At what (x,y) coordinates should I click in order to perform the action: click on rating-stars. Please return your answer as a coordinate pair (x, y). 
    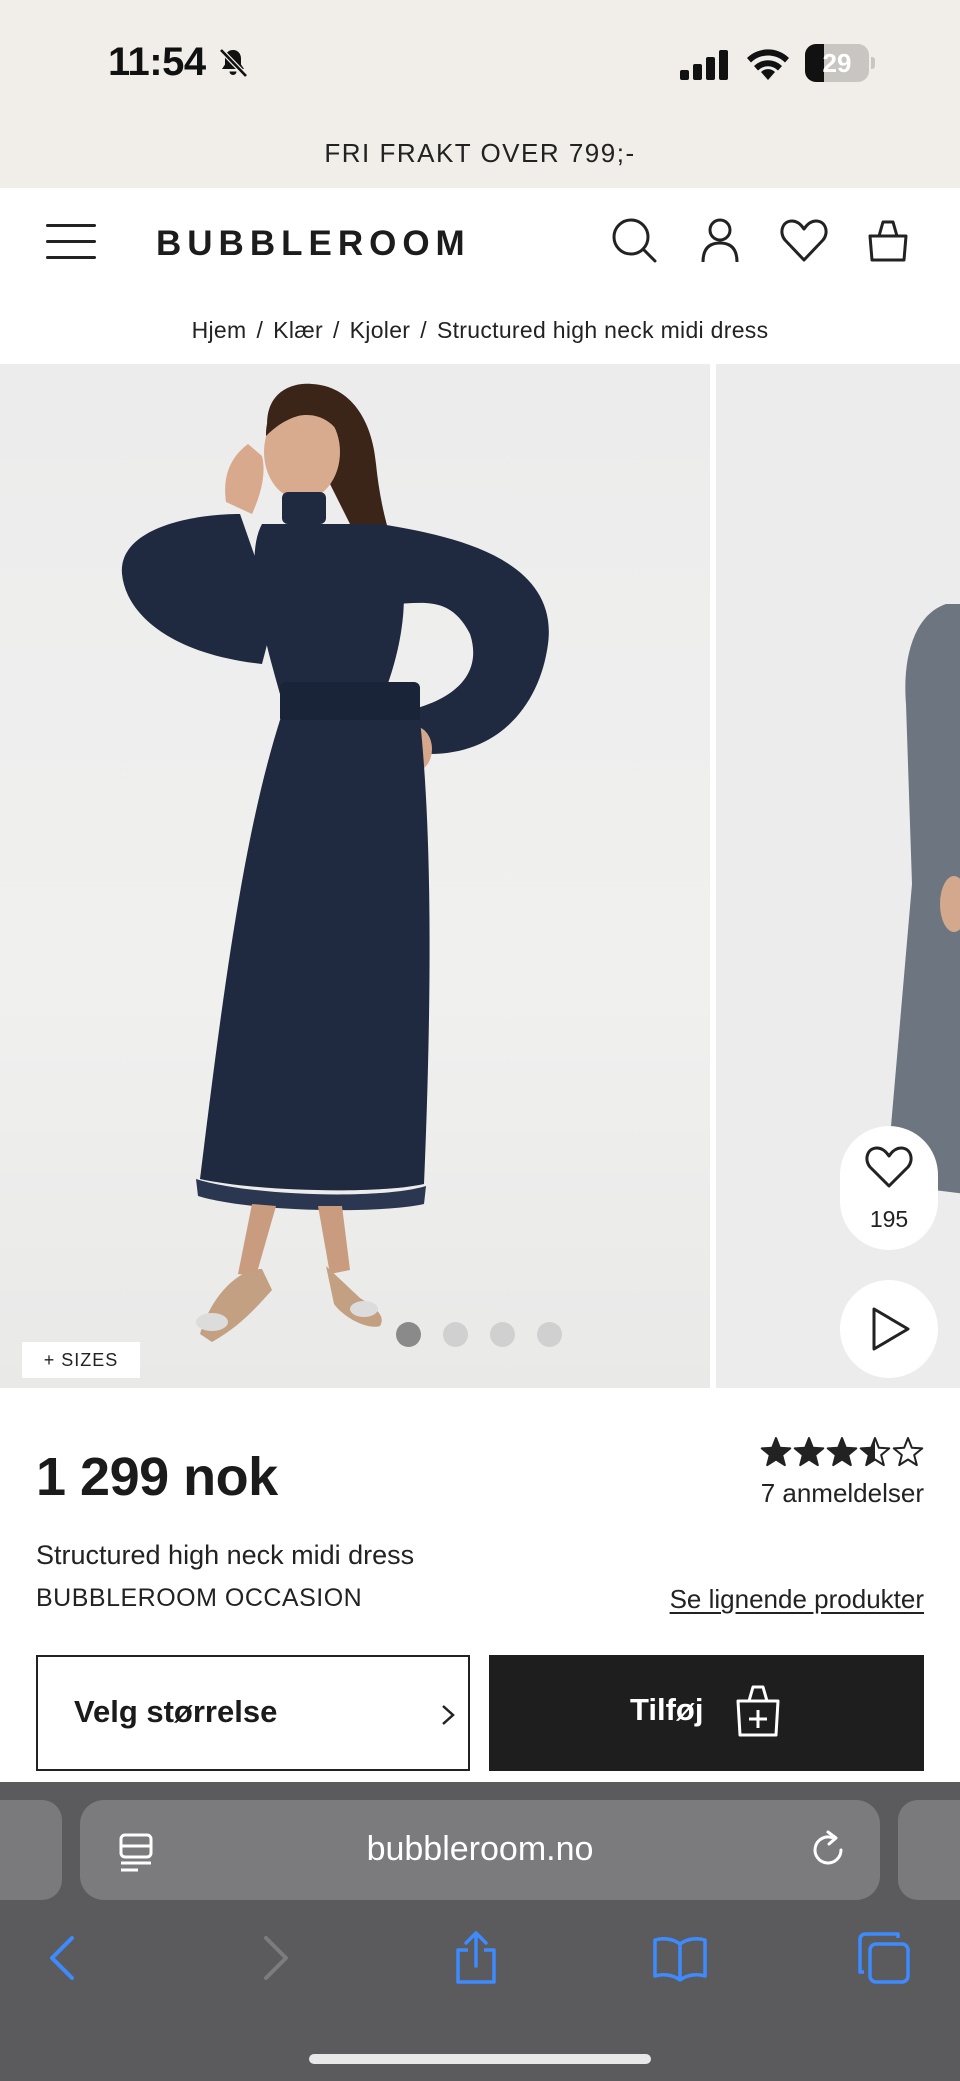
    Looking at the image, I should click on (843, 1453).